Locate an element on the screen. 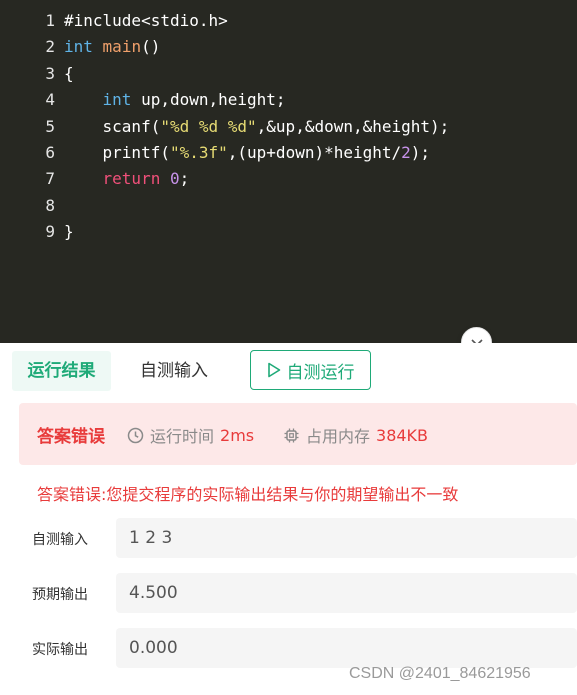 The width and height of the screenshot is (577, 695). code-token: 2 is located at coordinates (406, 152).